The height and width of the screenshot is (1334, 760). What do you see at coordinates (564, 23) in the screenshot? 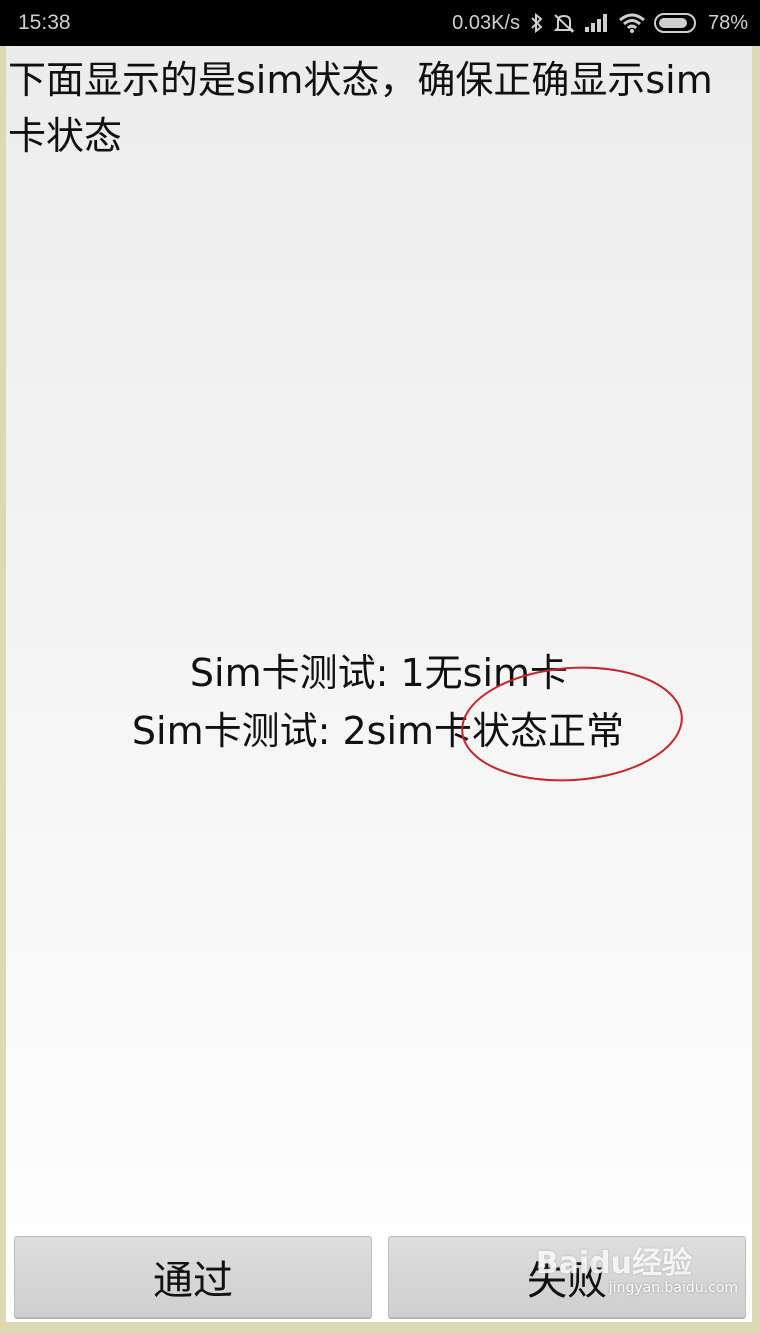
I see `mute-icon` at bounding box center [564, 23].